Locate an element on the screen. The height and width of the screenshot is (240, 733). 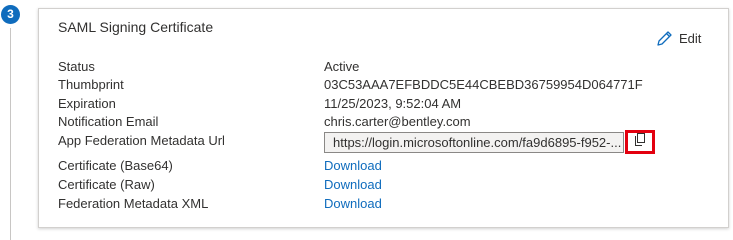
field-row-metadata-url: App Federation Metadata Url is located at coordinates (141, 141).